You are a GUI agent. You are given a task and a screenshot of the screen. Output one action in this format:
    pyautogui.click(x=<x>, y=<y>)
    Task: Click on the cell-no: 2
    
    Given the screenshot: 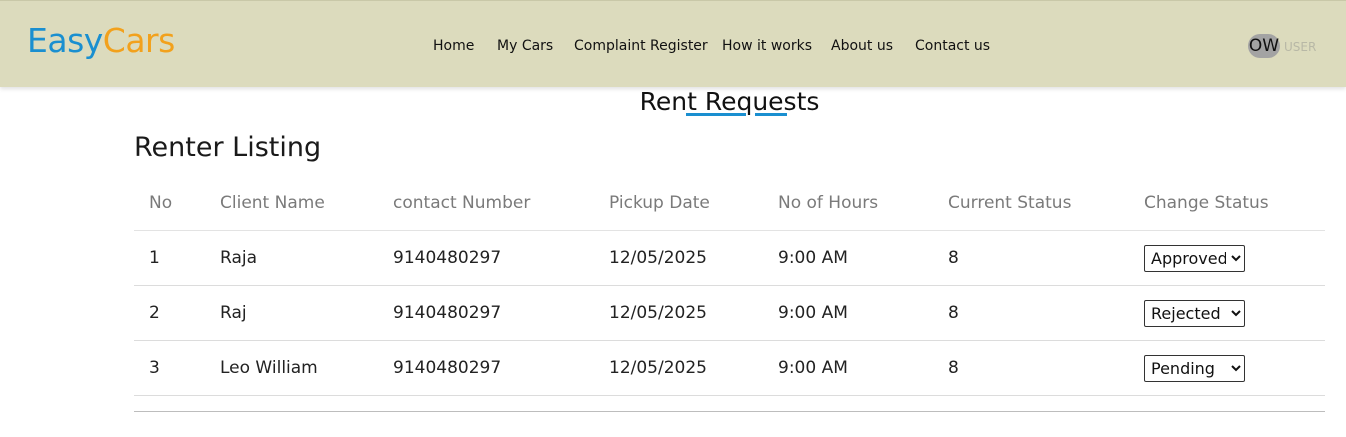 What is the action you would take?
    pyautogui.click(x=169, y=313)
    